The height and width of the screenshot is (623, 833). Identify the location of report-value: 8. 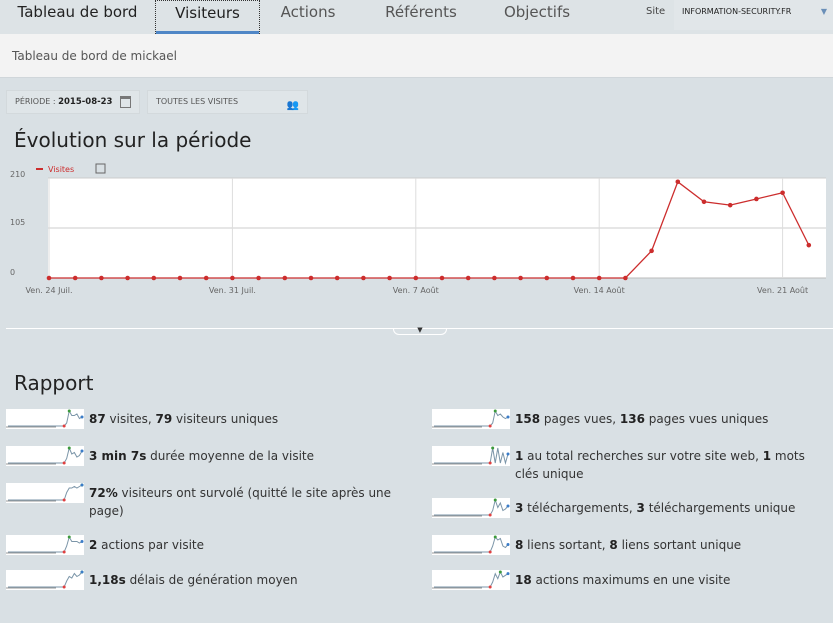
(613, 545).